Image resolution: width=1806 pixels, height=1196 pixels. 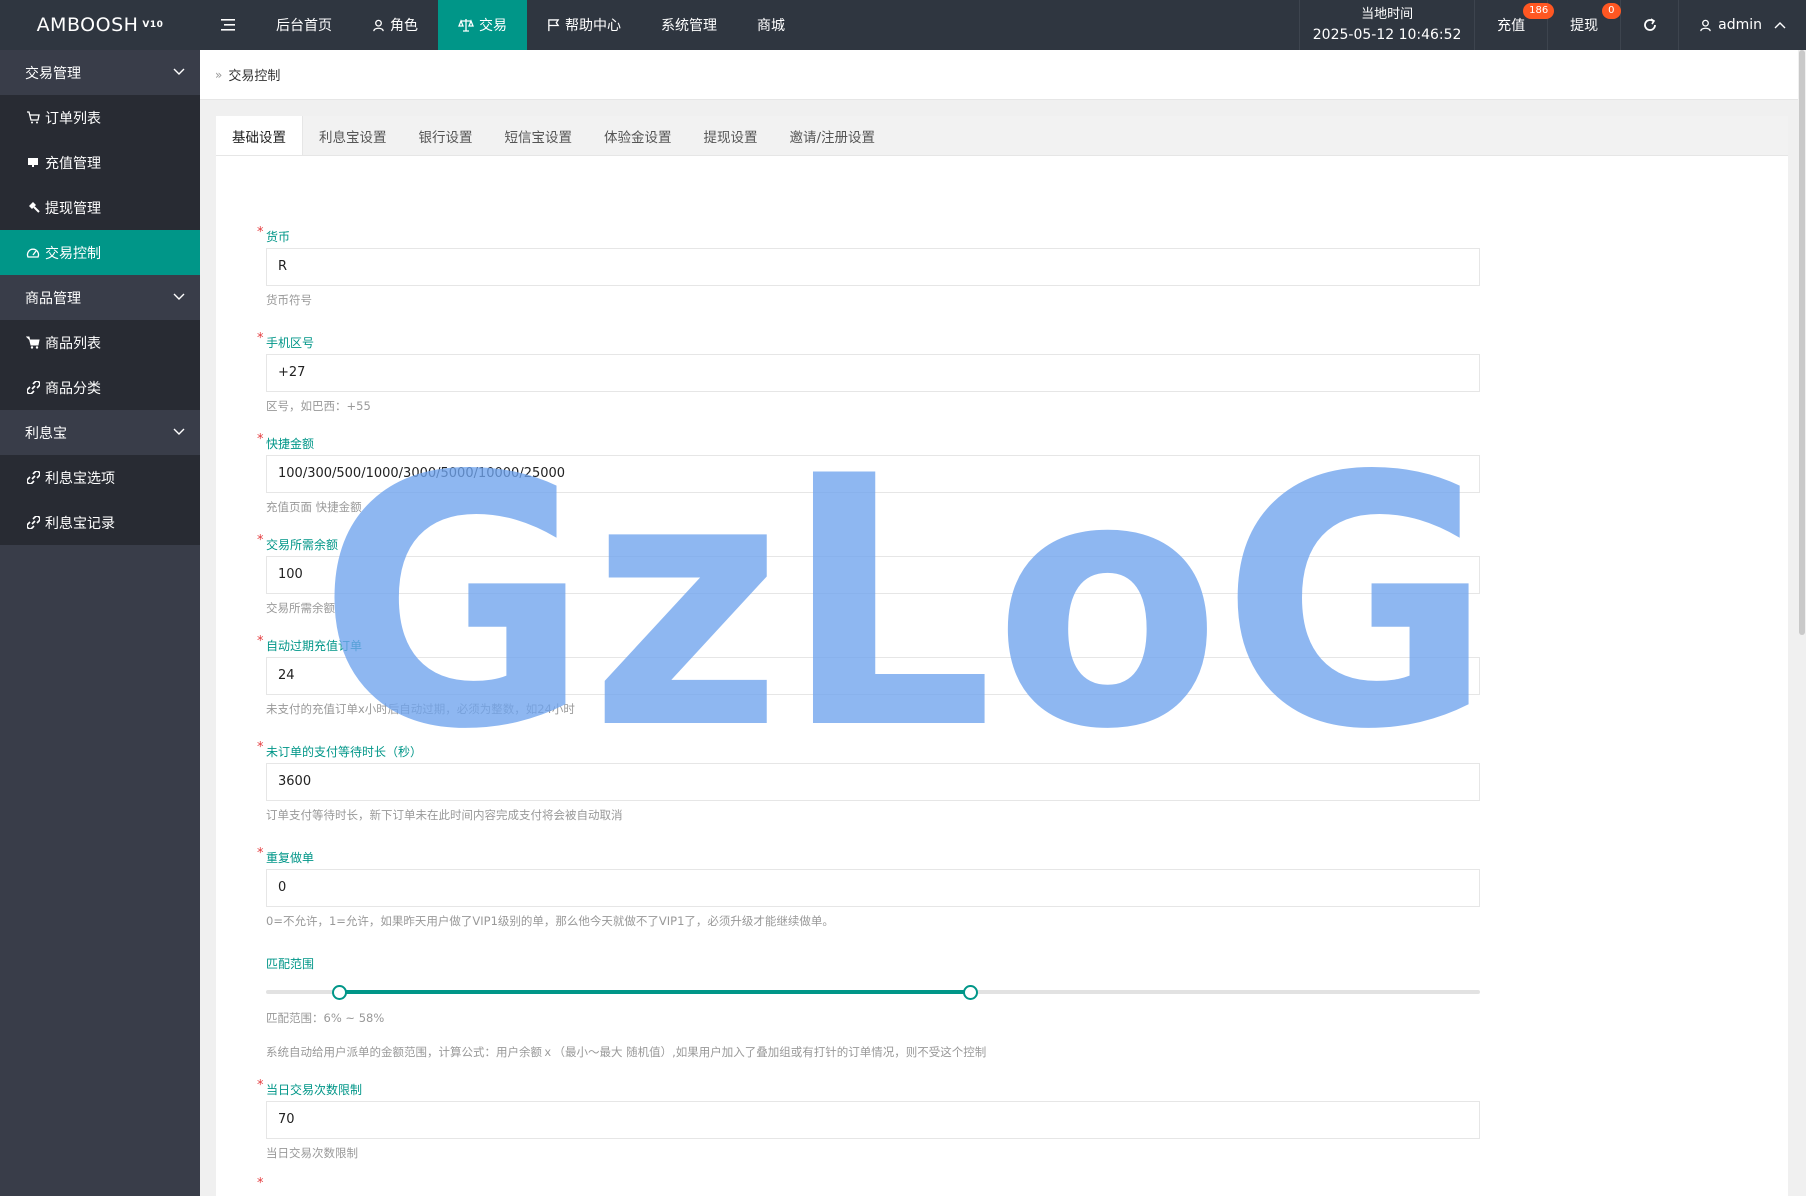 What do you see at coordinates (286, 441) in the screenshot?
I see `field-label: * 快捷金额` at bounding box center [286, 441].